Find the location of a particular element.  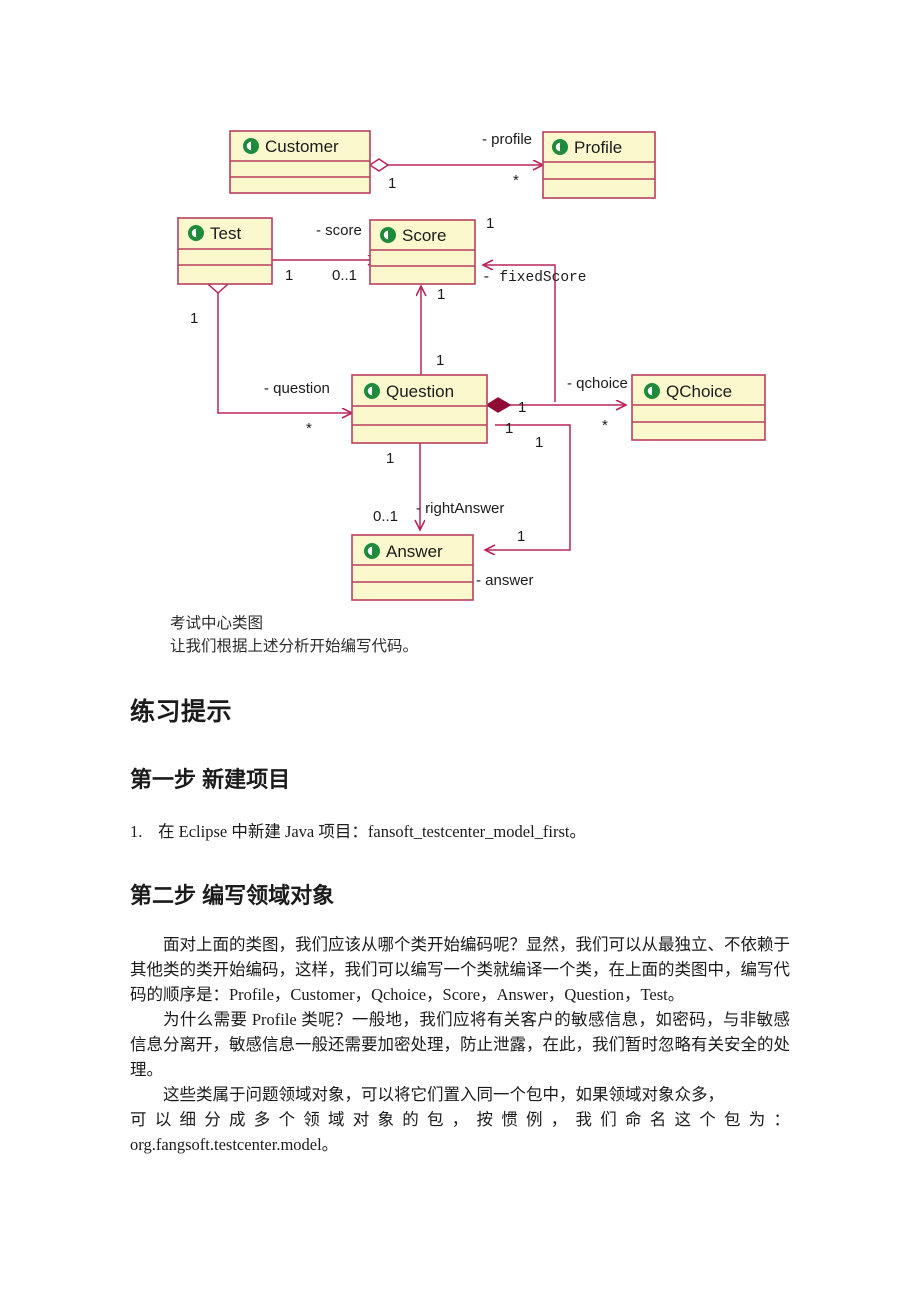

uml-class-qchoice: QChoice is located at coordinates (698, 407).